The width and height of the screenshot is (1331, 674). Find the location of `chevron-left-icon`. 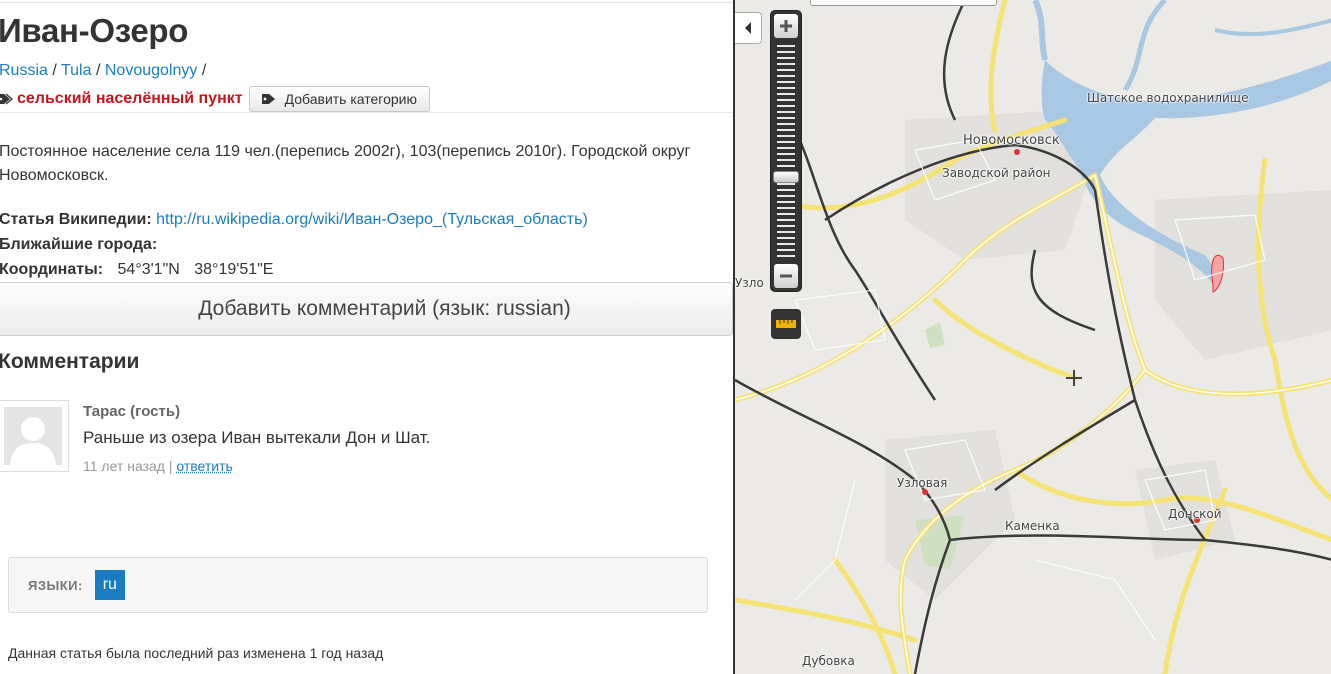

chevron-left-icon is located at coordinates (748, 28).